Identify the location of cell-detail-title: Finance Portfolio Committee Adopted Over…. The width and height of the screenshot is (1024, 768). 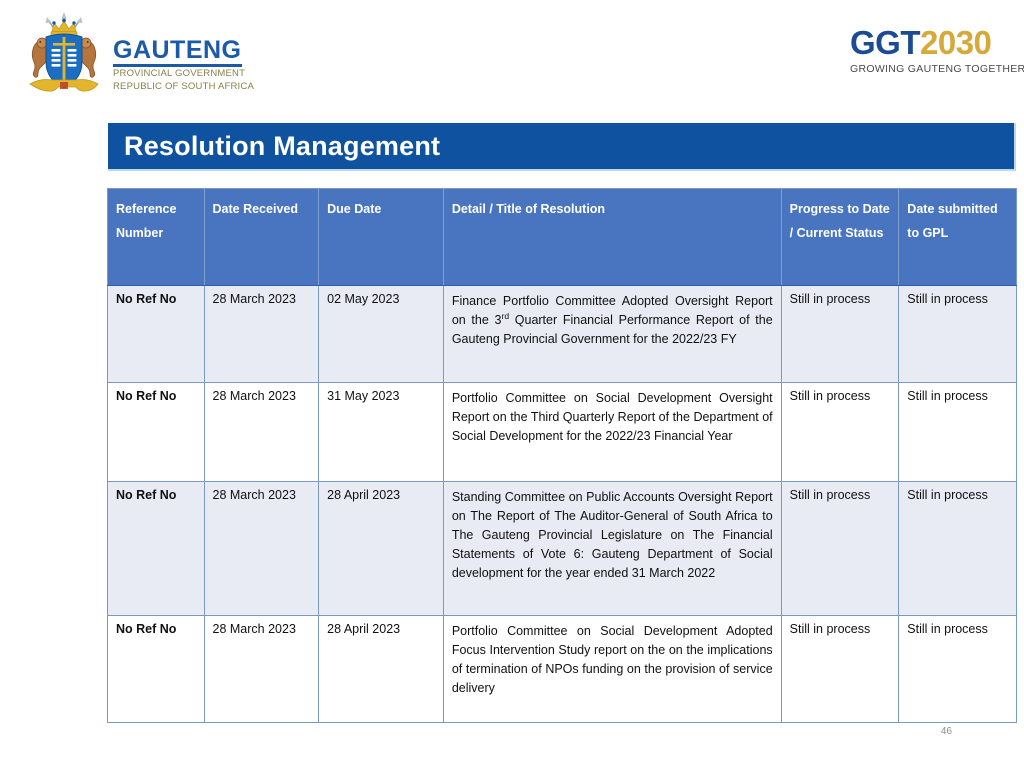
(612, 334).